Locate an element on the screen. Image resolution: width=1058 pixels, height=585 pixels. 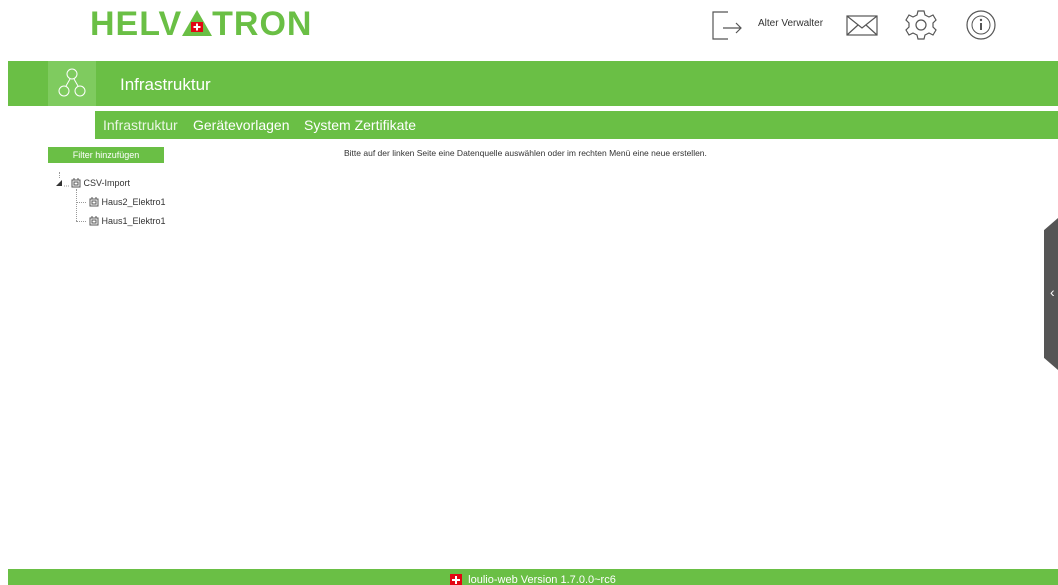
tab-system-zertifikate: System Zertifikate is located at coordinates (360, 125).